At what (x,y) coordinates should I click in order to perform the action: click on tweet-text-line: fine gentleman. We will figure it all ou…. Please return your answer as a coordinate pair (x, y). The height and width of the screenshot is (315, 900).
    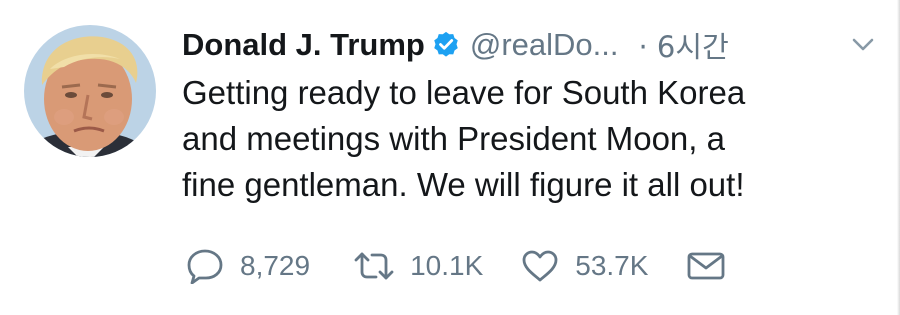
    Looking at the image, I should click on (463, 184).